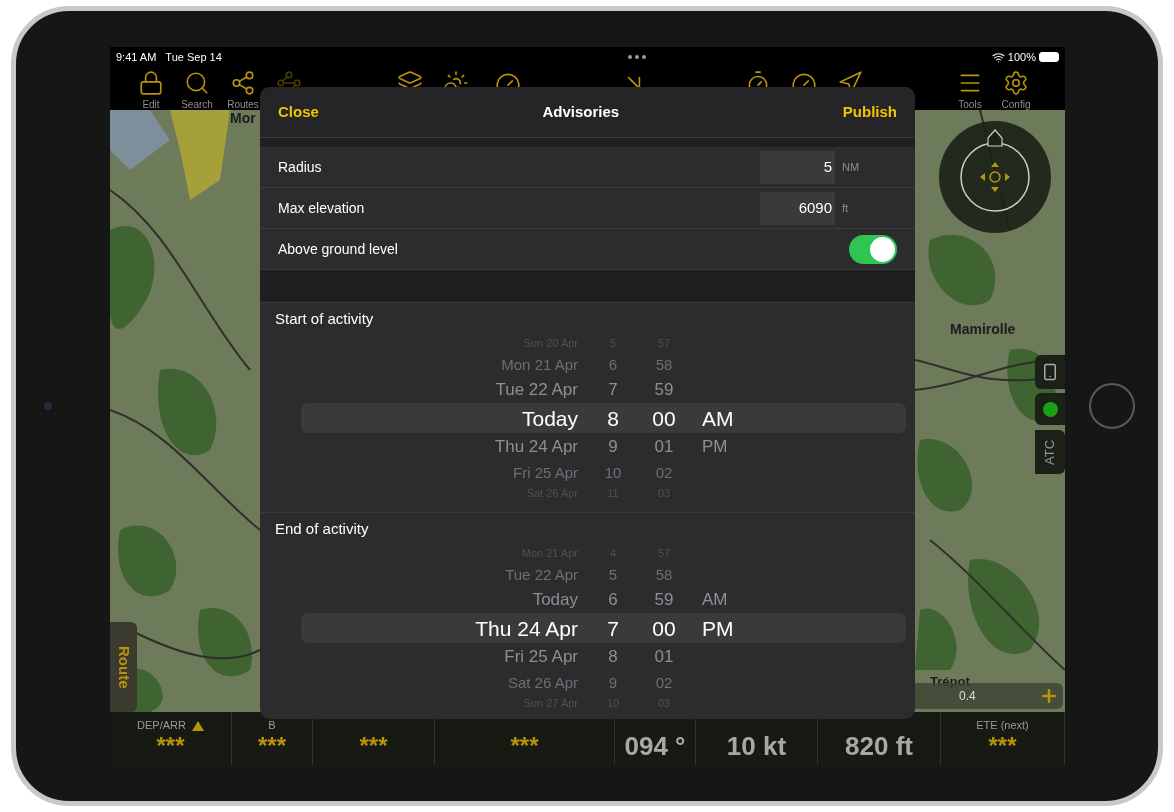 The image size is (1174, 812). I want to click on place-label: Mor, so click(243, 119).